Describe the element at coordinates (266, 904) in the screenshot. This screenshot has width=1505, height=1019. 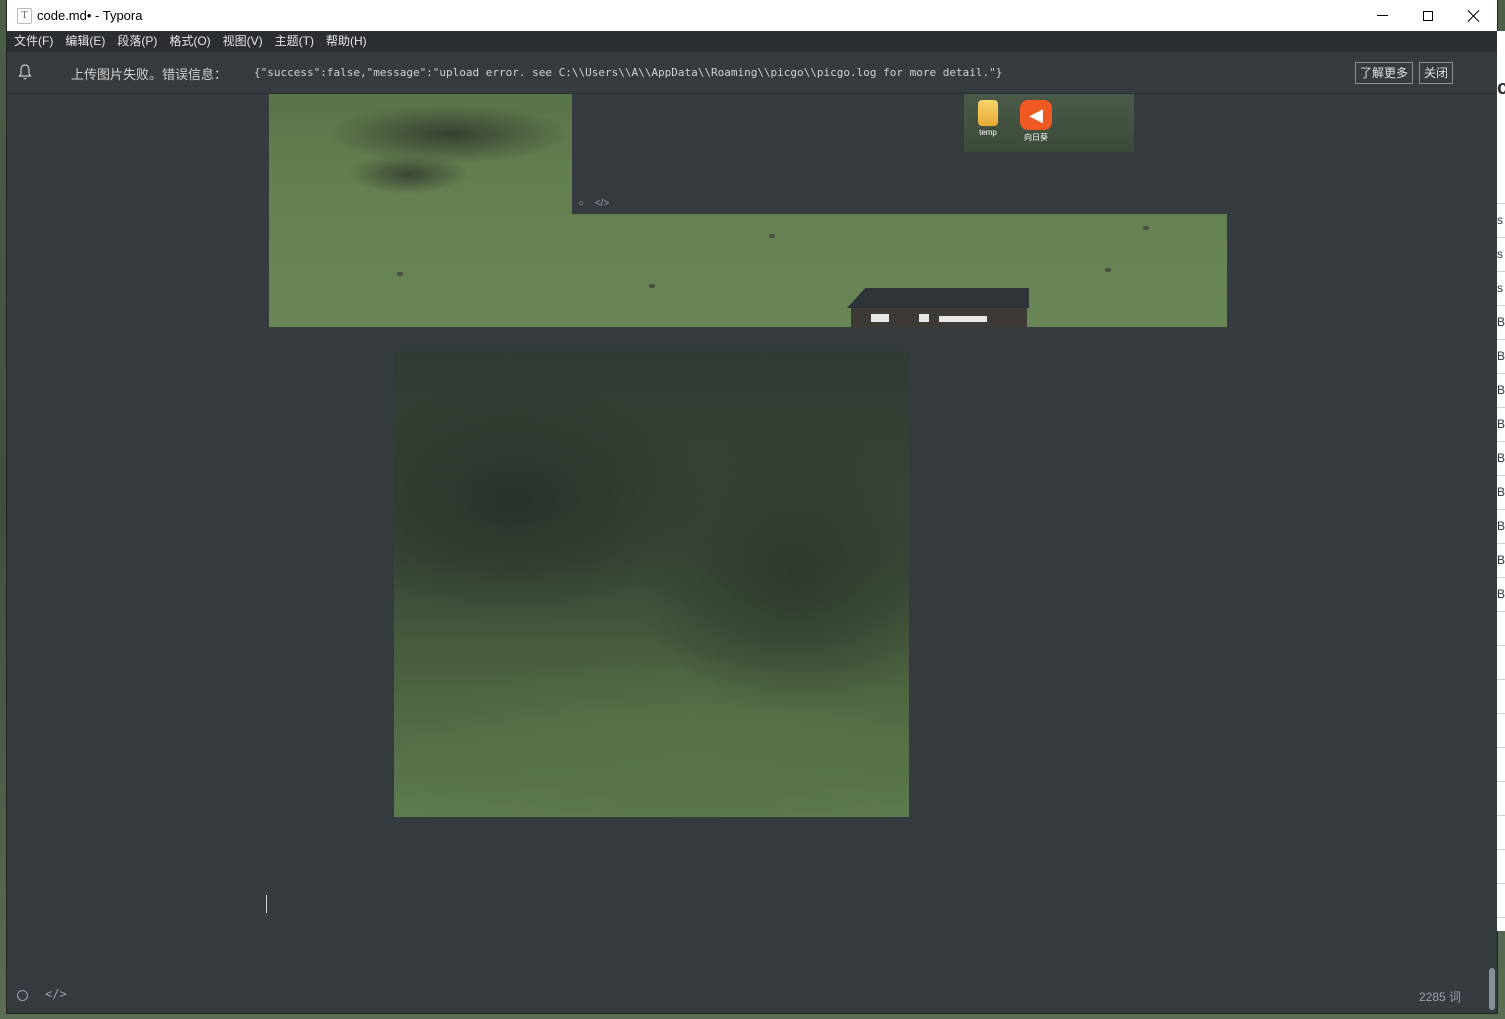
I see `text-caret` at that location.